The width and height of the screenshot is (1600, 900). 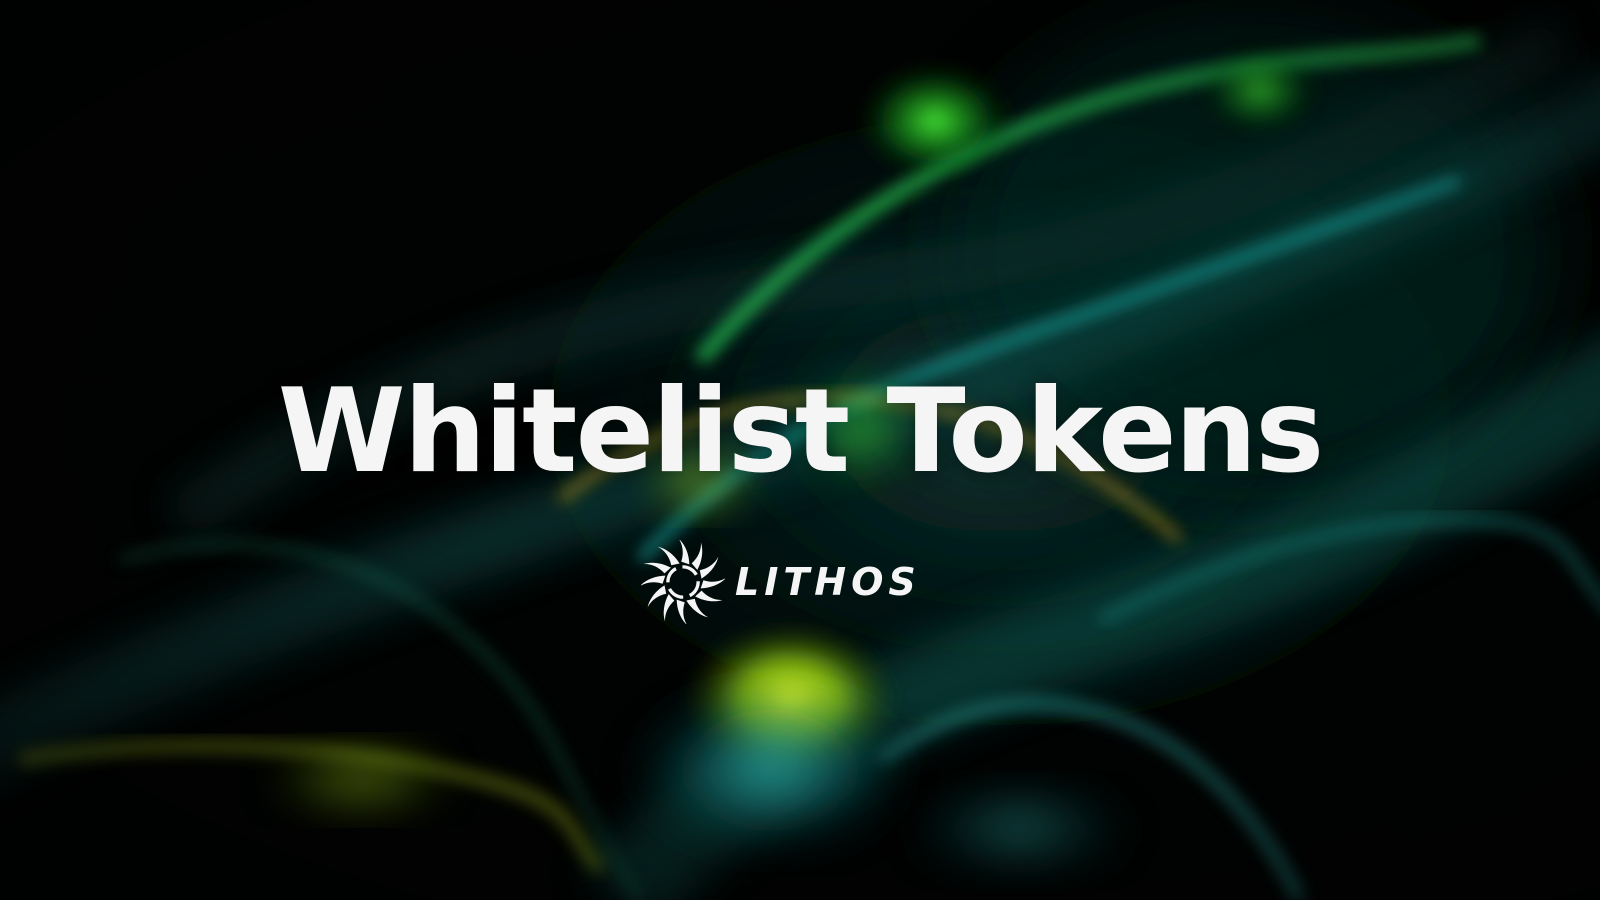 I want to click on swirl-sun-icon, so click(x=683, y=582).